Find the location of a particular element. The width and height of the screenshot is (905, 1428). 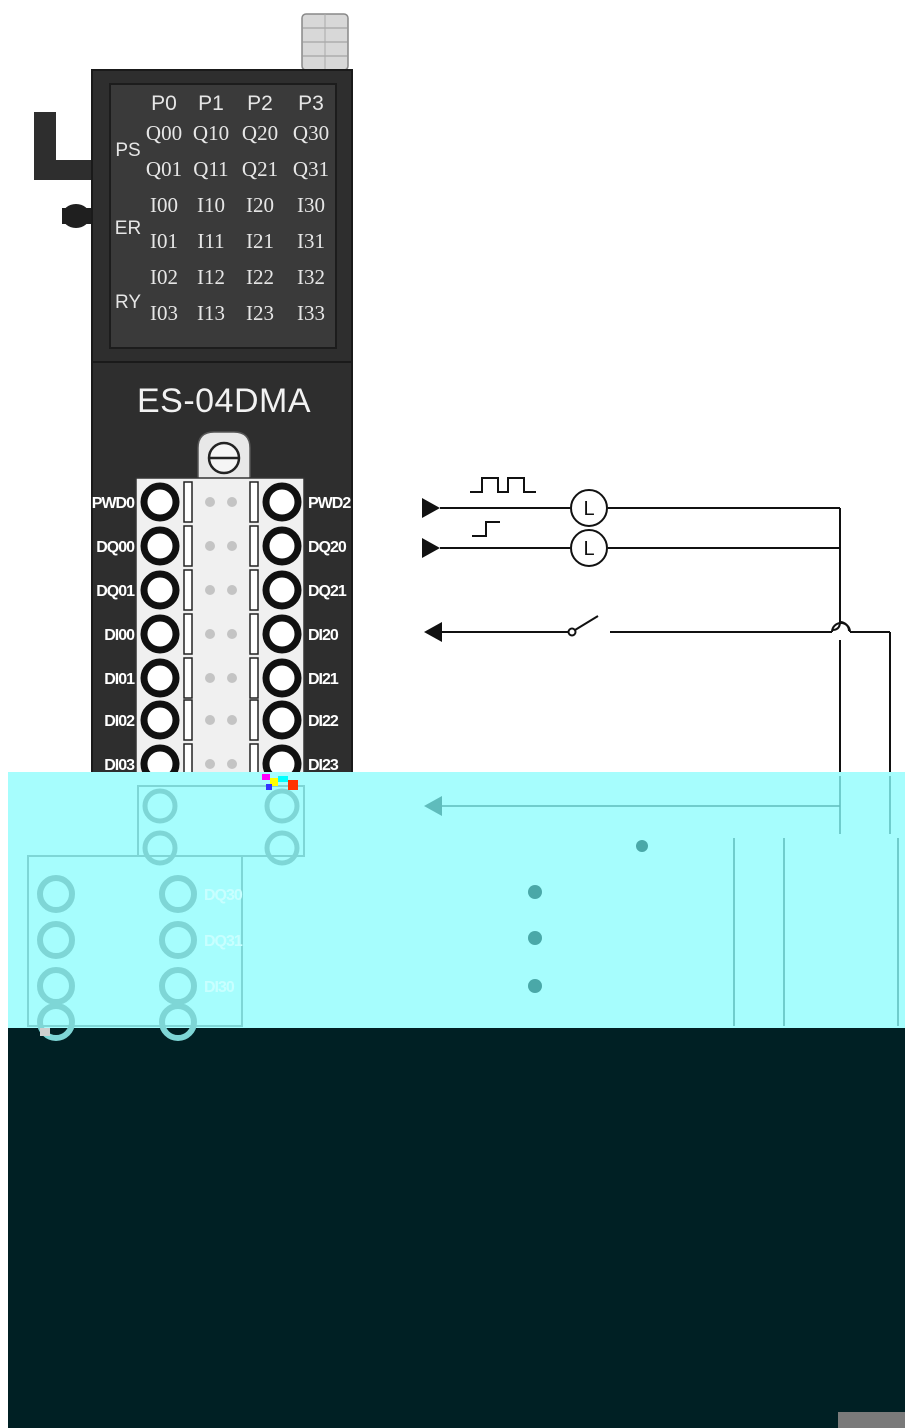

led-column-header: P0 is located at coordinates (164, 103).